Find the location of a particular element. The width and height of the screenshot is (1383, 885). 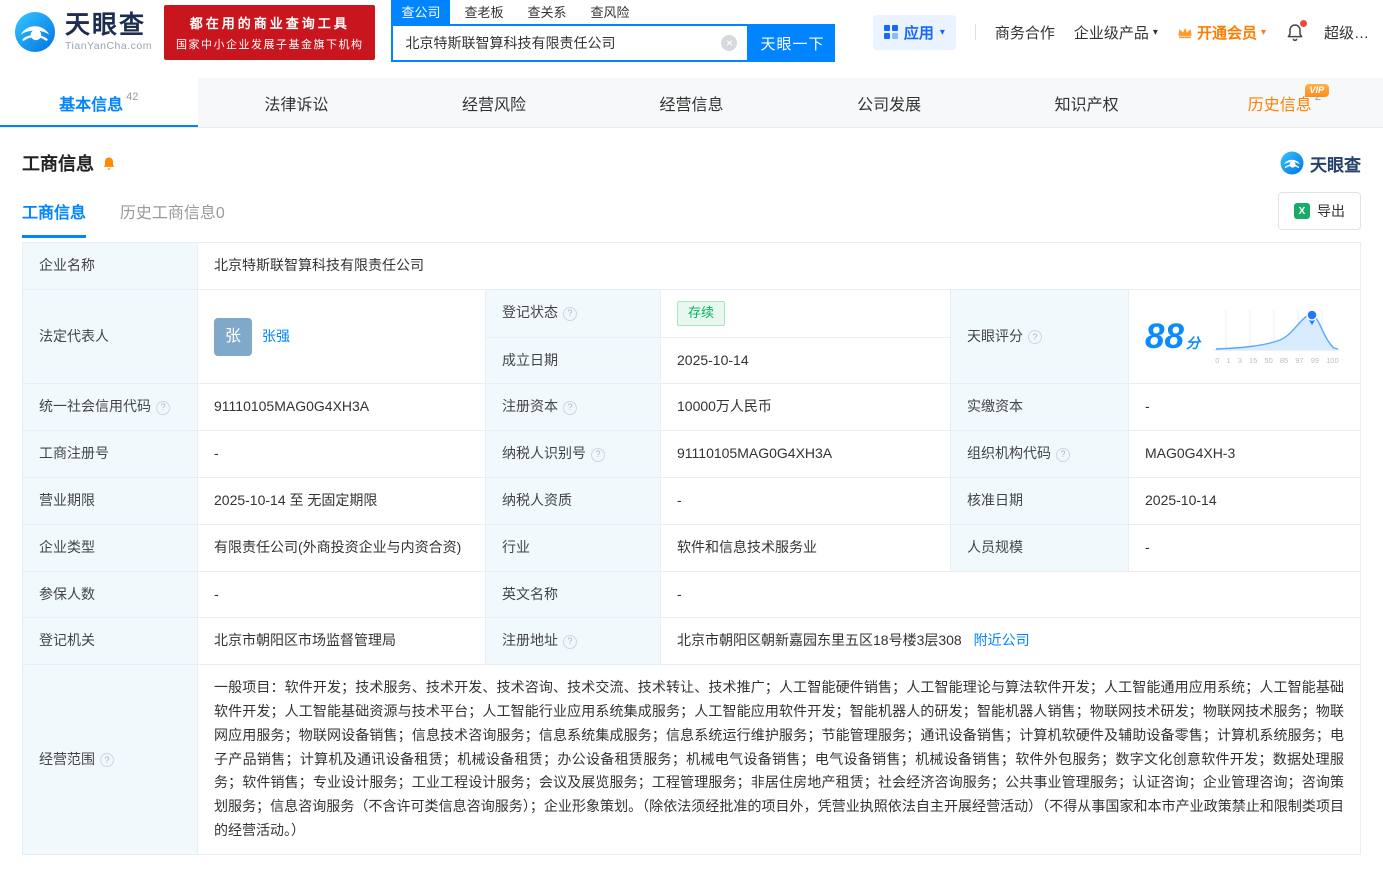

subtab-business-info: 工商信息 is located at coordinates (54, 218).